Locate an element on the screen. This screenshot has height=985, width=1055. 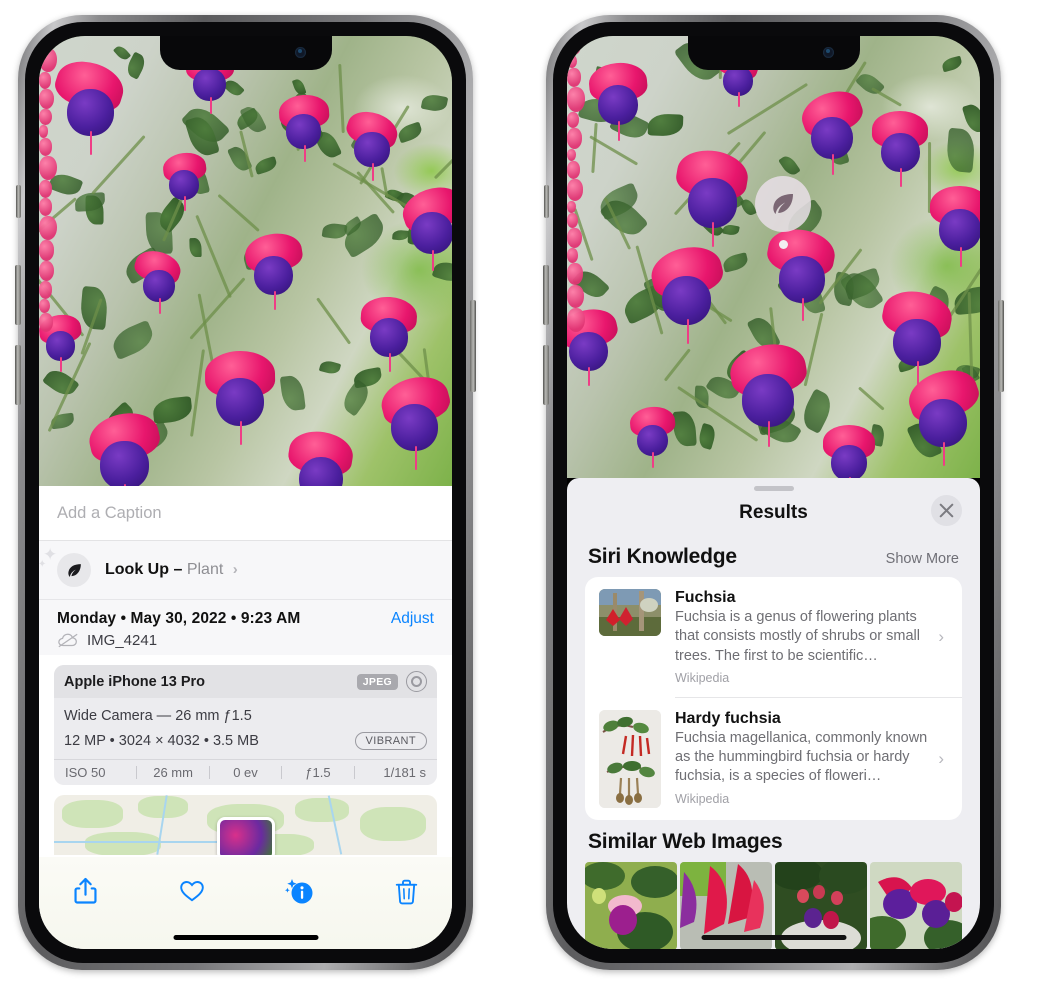
look-up-dash: – is located at coordinates (178, 569).